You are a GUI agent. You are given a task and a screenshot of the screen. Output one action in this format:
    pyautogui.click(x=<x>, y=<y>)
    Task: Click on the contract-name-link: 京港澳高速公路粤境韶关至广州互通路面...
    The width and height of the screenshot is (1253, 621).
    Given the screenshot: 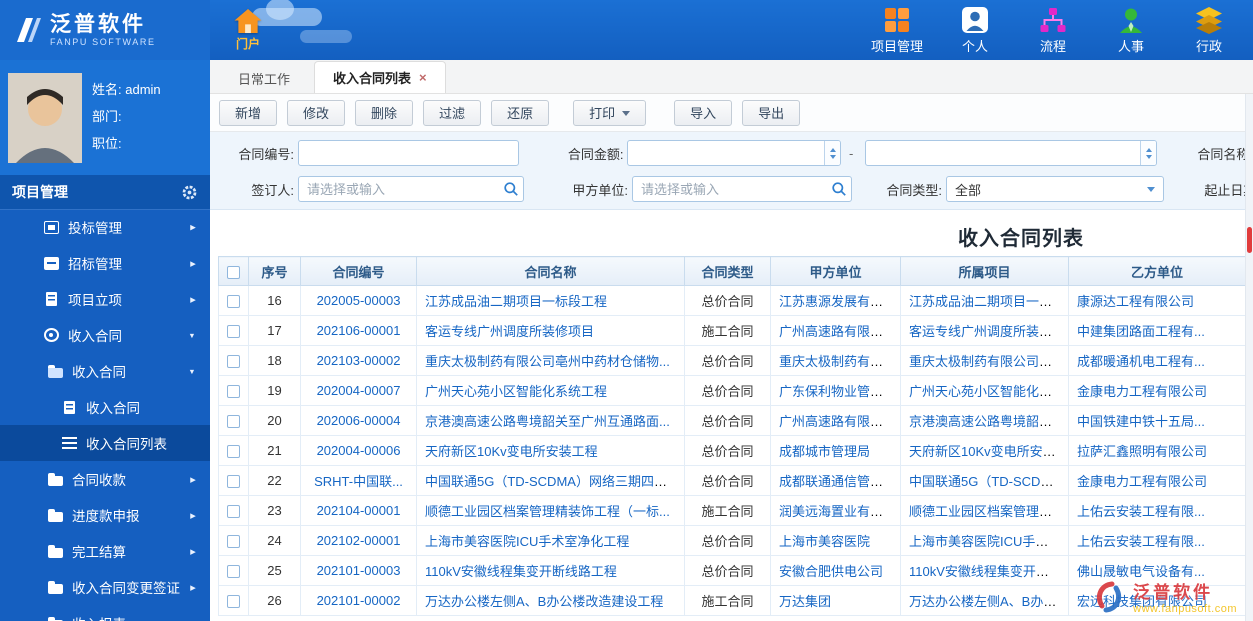 What is the action you would take?
    pyautogui.click(x=547, y=421)
    